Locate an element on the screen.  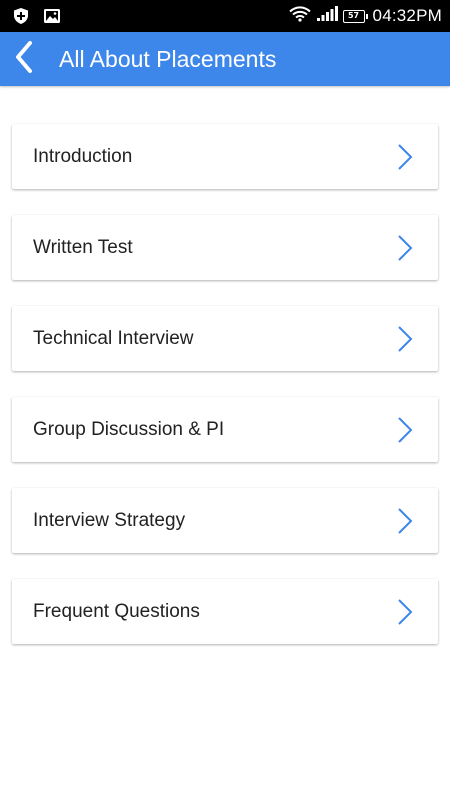
menu-item-label: Technical Interview is located at coordinates (113, 338).